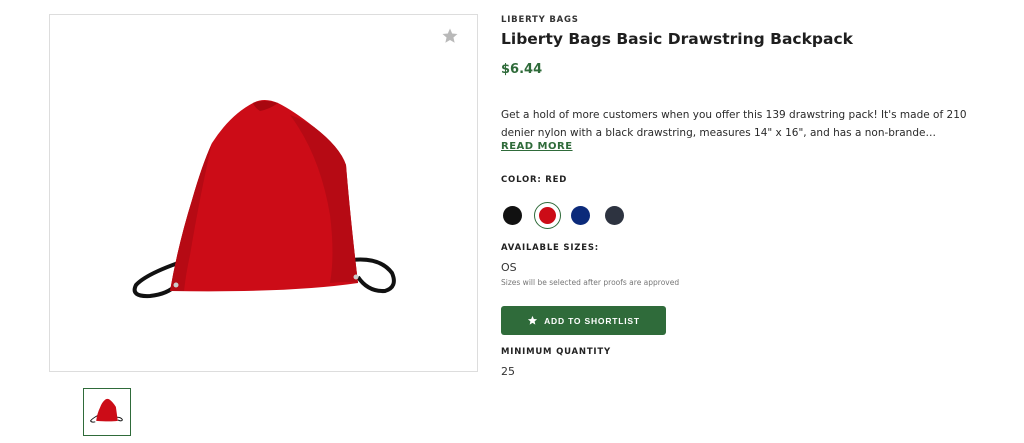 Image resolution: width=1024 pixels, height=443 pixels. I want to click on swatch-navy, so click(580, 215).